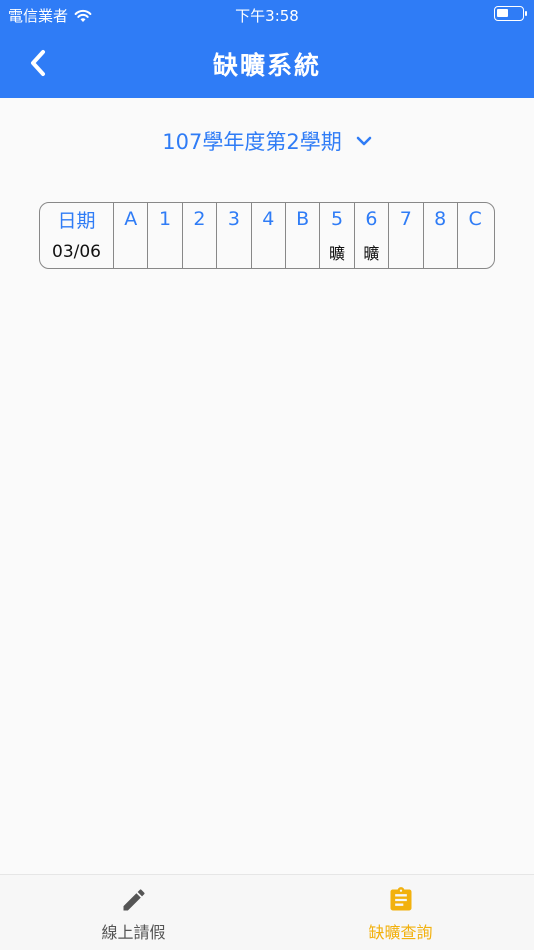  What do you see at coordinates (303, 219) in the screenshot?
I see `period-header: B` at bounding box center [303, 219].